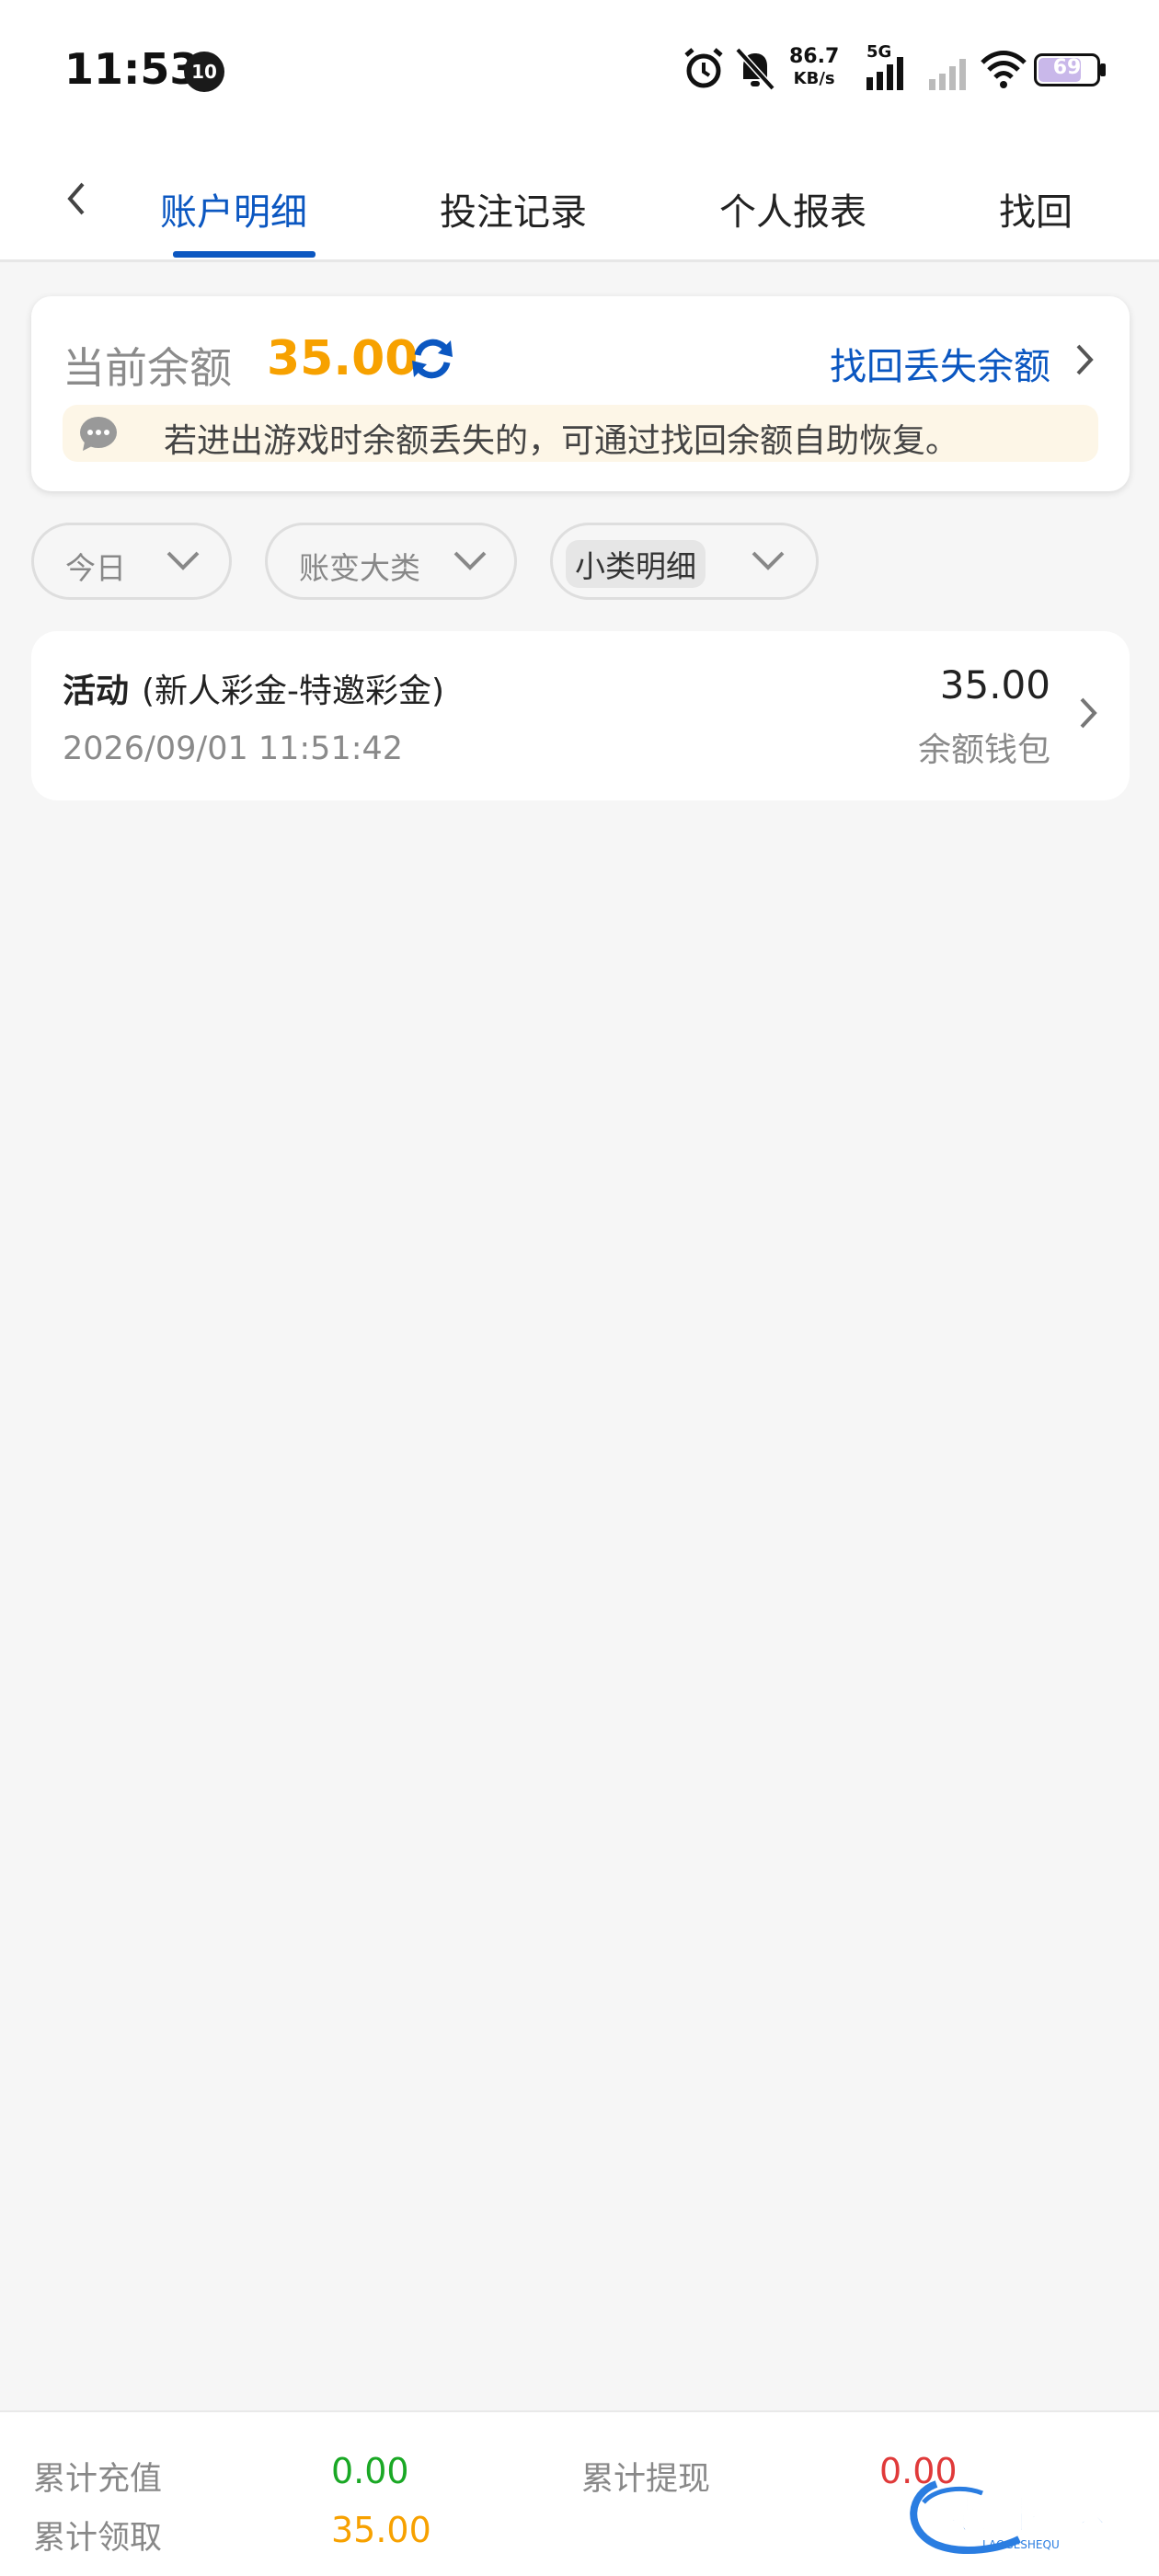  I want to click on bell-muted-icon, so click(755, 69).